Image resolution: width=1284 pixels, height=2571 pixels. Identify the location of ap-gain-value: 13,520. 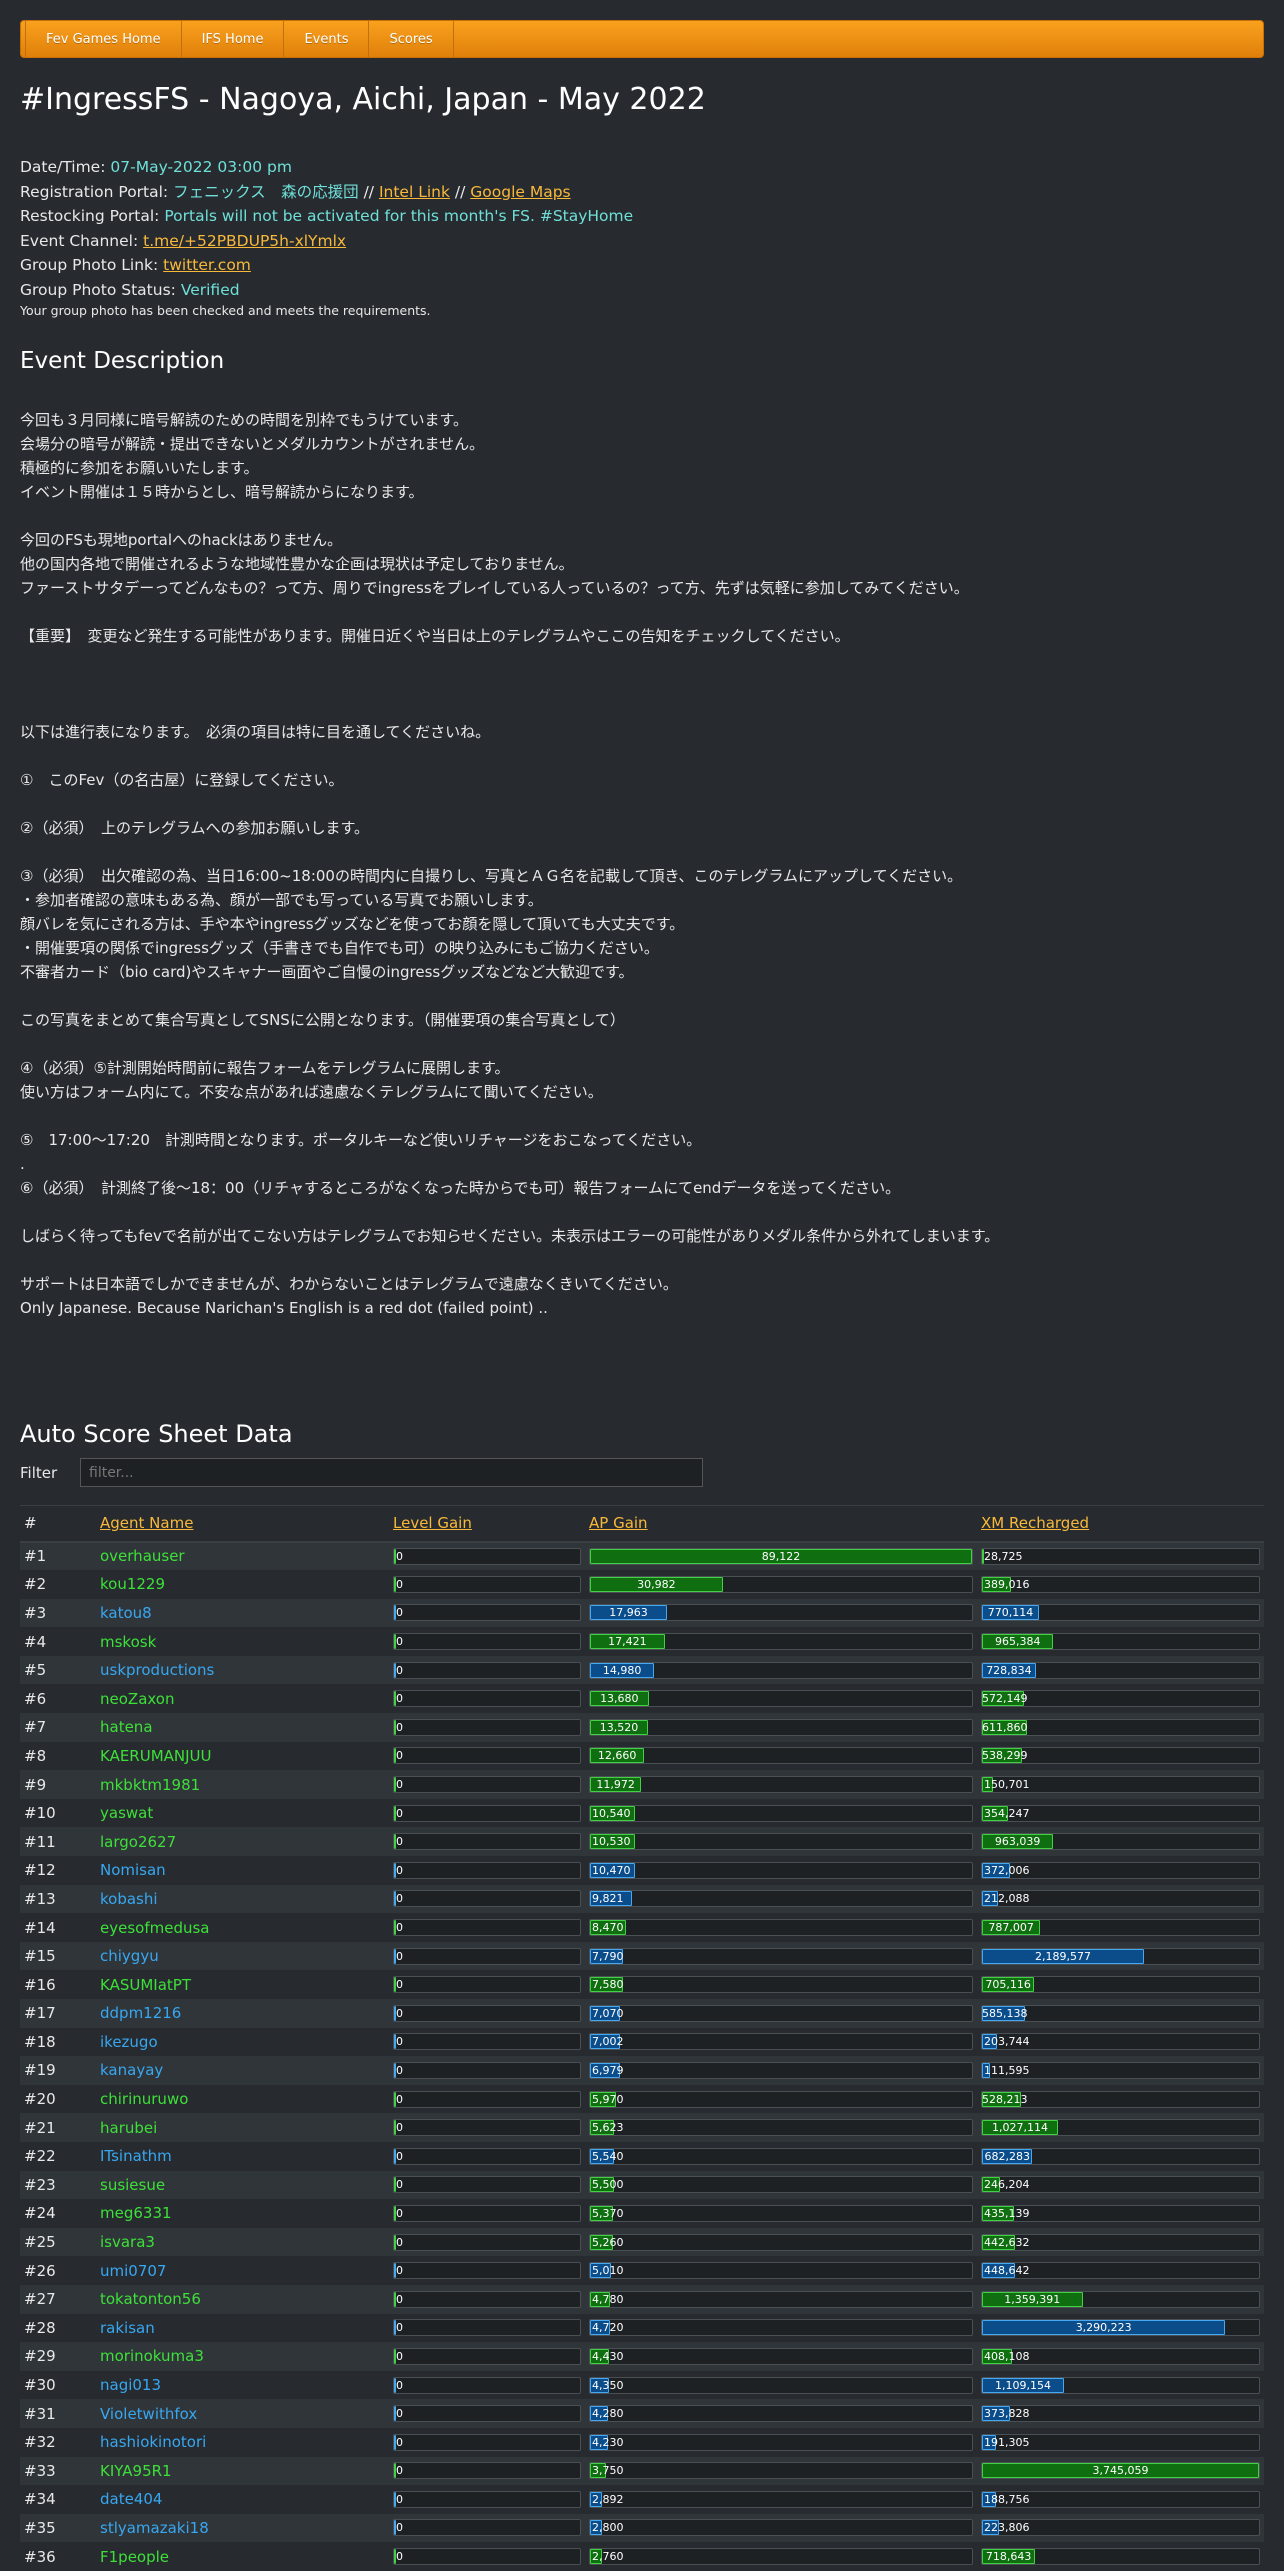
(619, 1727).